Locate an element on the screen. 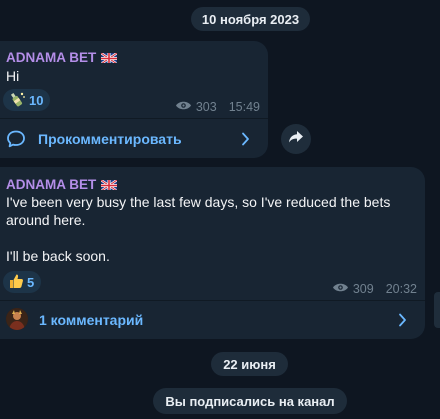 The height and width of the screenshot is (419, 440). bottle-icon is located at coordinates (17, 100).